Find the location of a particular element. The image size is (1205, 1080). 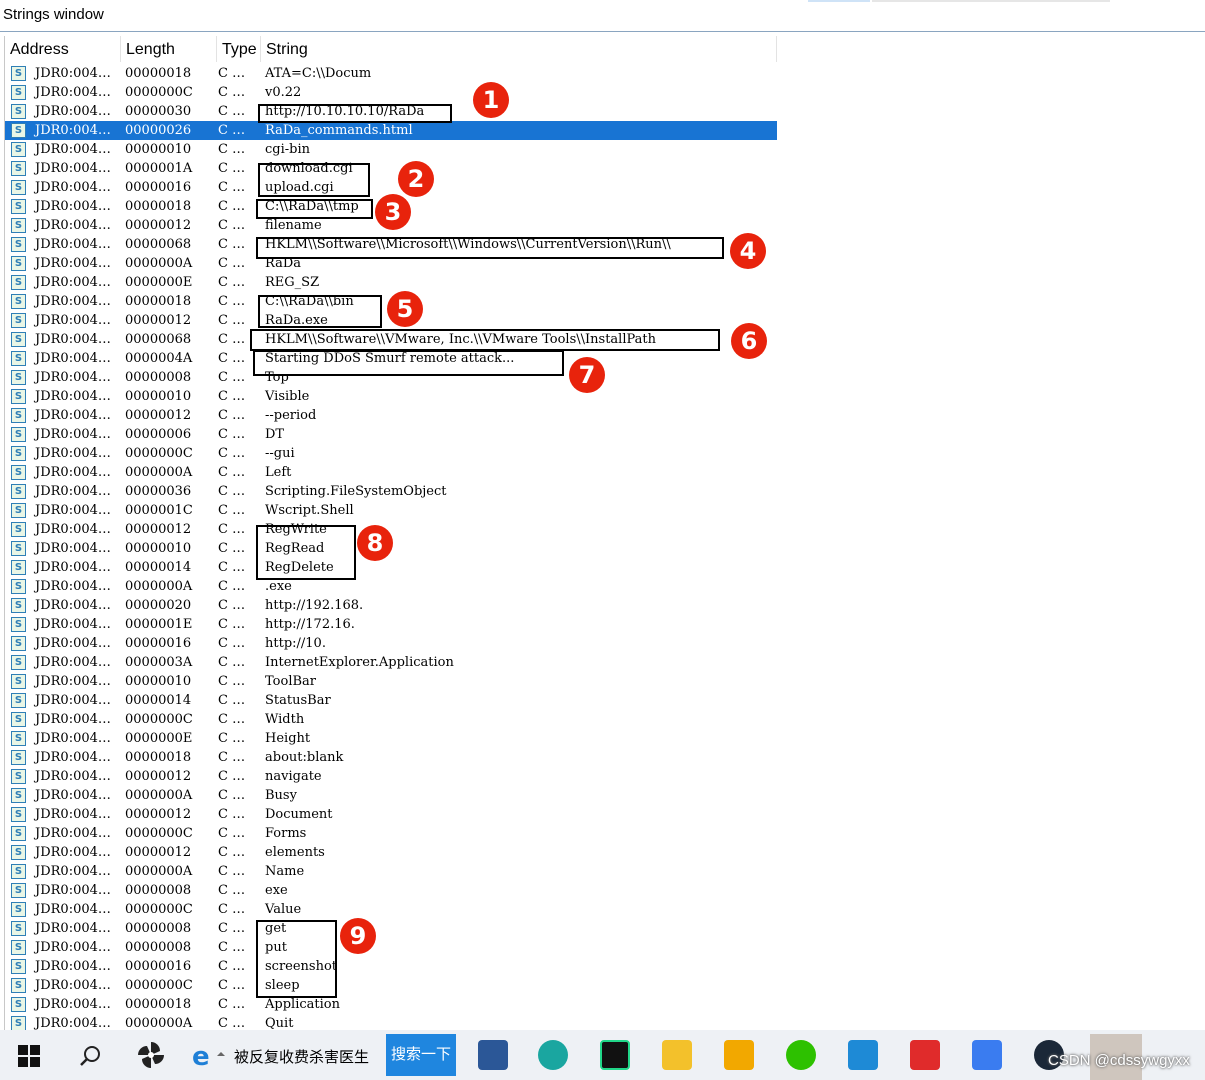

cell-length: 0000001C is located at coordinates (159, 510).